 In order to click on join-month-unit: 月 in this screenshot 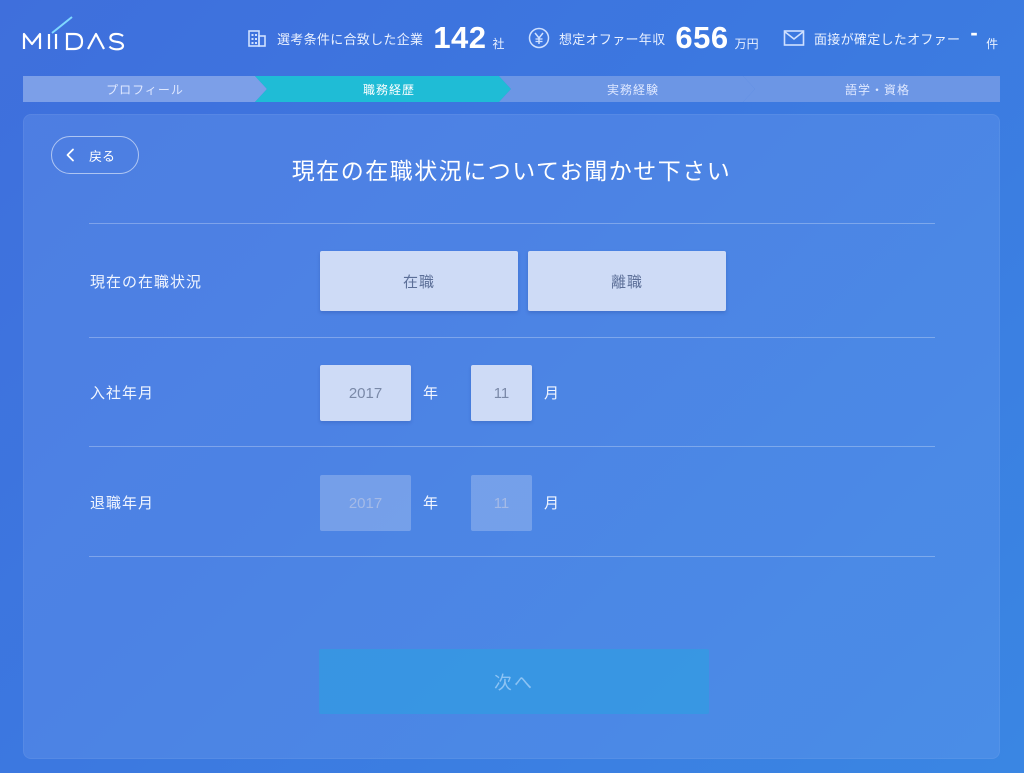, I will do `click(552, 393)`.